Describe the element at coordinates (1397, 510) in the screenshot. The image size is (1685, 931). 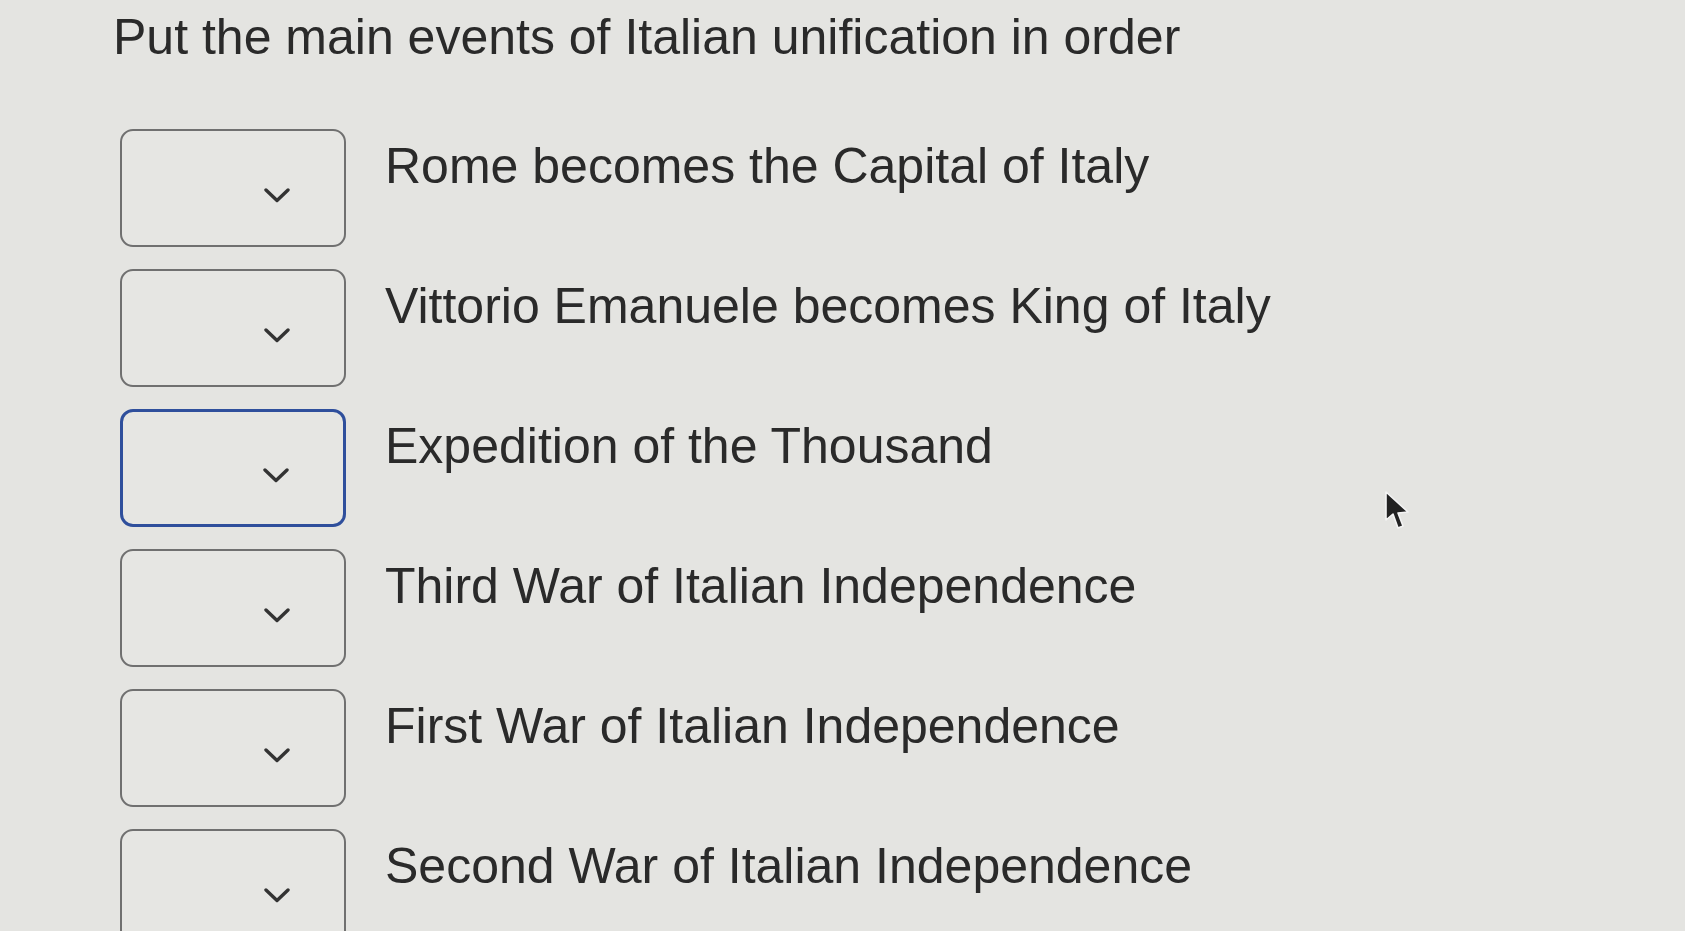
I see `mouse-pointer-icon` at that location.